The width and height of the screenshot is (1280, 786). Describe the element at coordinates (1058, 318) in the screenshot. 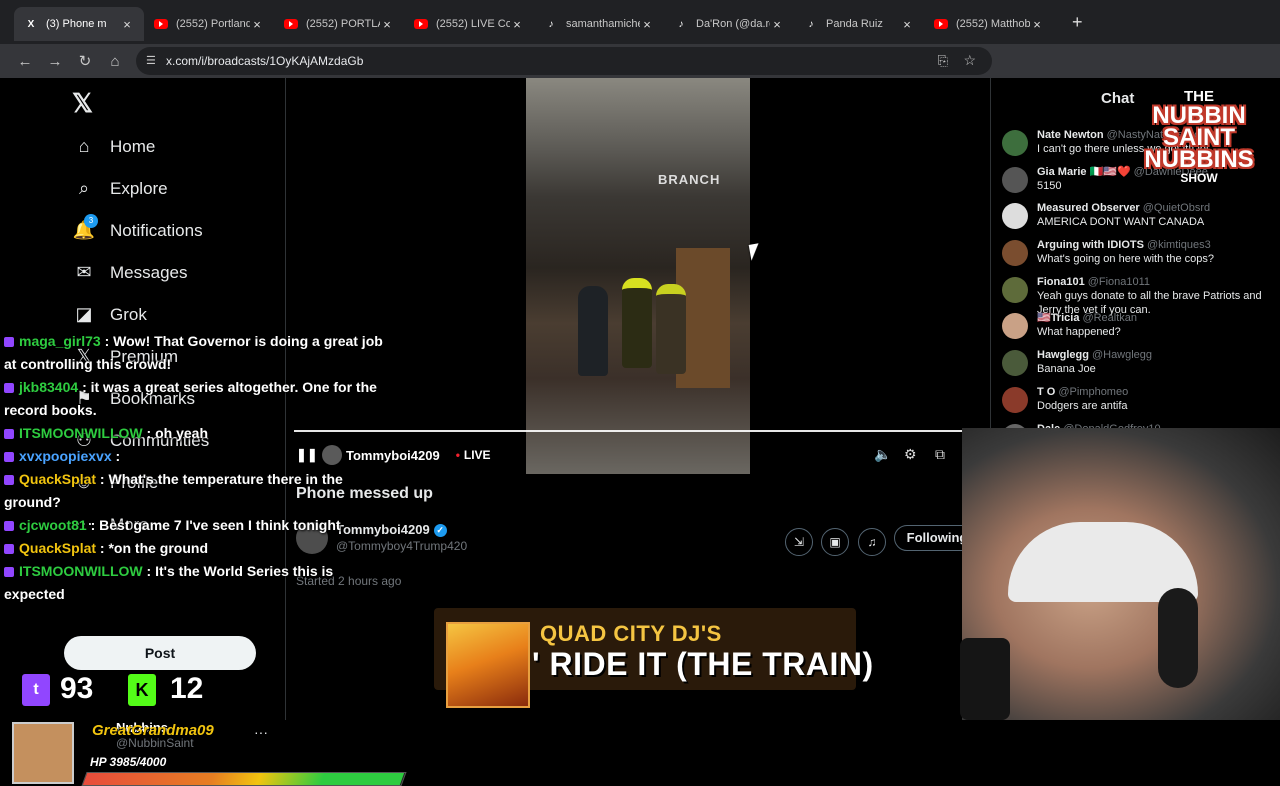

I see `chat-user-name: 🇺🇸Tricia` at that location.